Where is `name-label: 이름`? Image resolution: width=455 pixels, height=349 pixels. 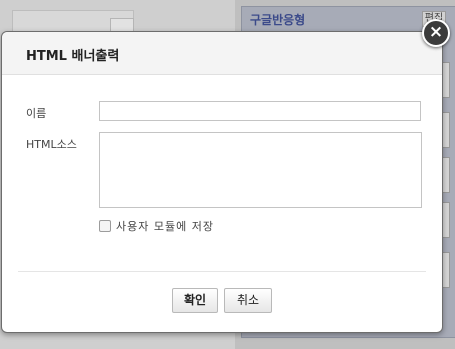
name-label: 이름 is located at coordinates (36, 113).